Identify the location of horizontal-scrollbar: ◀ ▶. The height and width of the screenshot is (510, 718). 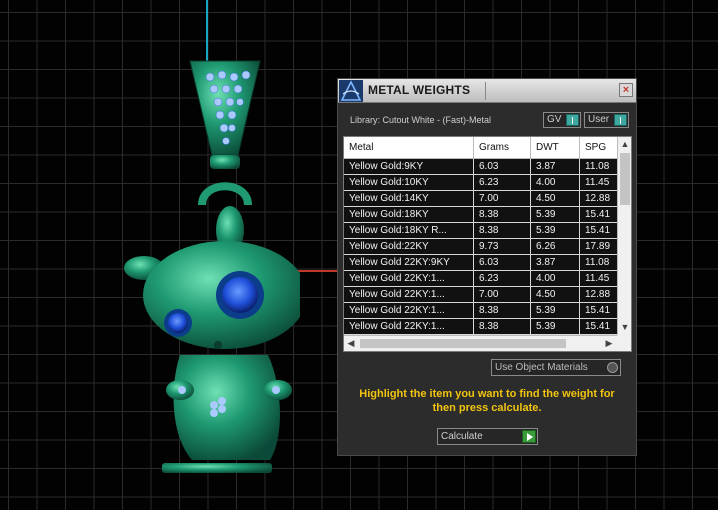
(487, 343).